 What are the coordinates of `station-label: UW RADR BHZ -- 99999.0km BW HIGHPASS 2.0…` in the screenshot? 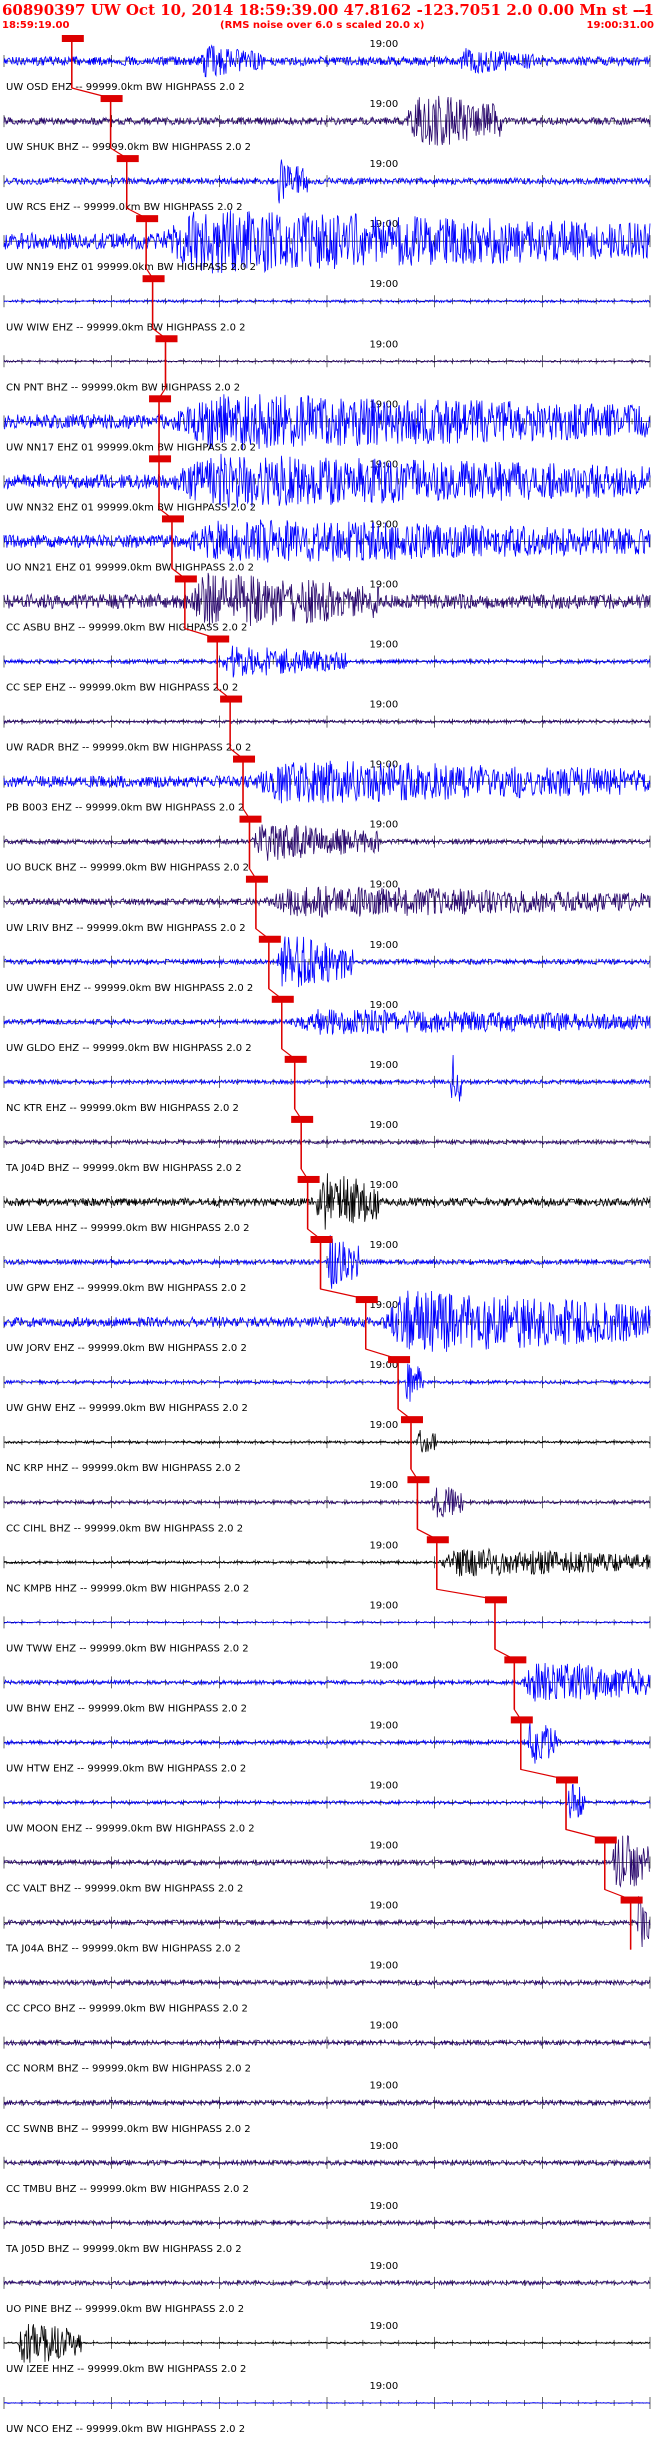 It's located at (128, 748).